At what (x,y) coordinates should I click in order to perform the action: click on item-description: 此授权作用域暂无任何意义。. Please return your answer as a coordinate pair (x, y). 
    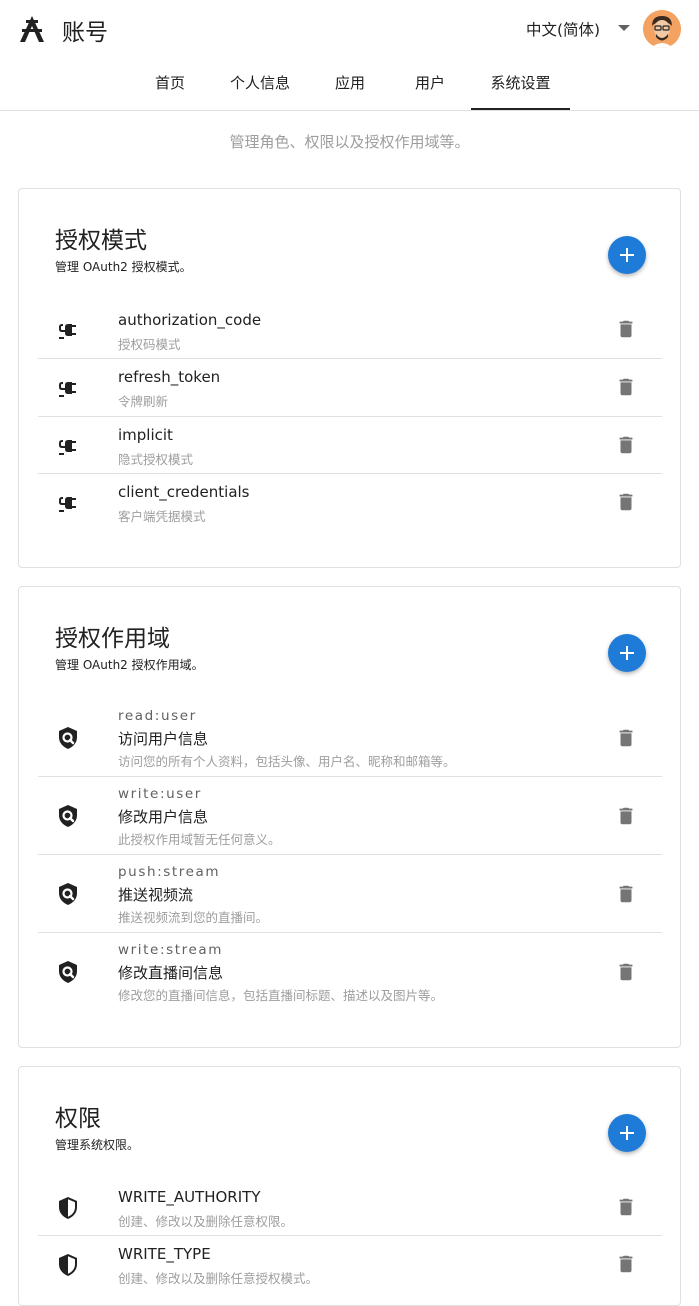
    Looking at the image, I should click on (199, 839).